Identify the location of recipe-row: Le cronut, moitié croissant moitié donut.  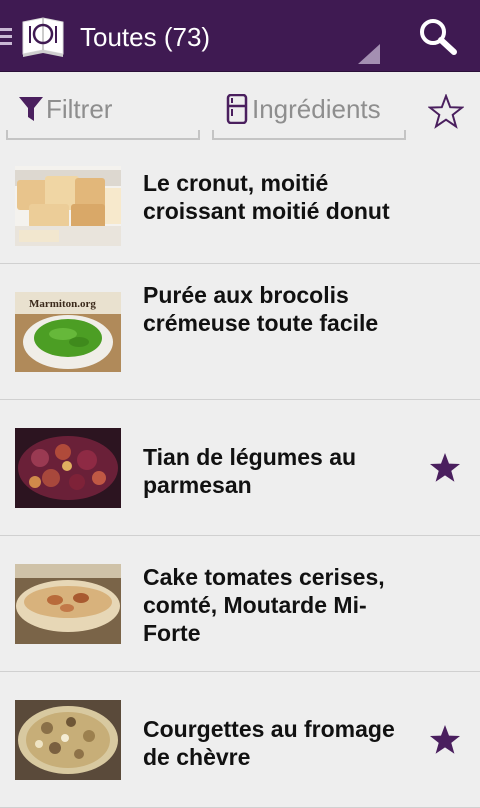
(240, 208).